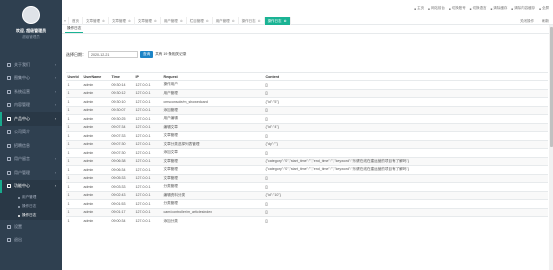 The height and width of the screenshot is (270, 553). What do you see at coordinates (96, 21) in the screenshot?
I see `tab-1: 文章管理 ⊗` at bounding box center [96, 21].